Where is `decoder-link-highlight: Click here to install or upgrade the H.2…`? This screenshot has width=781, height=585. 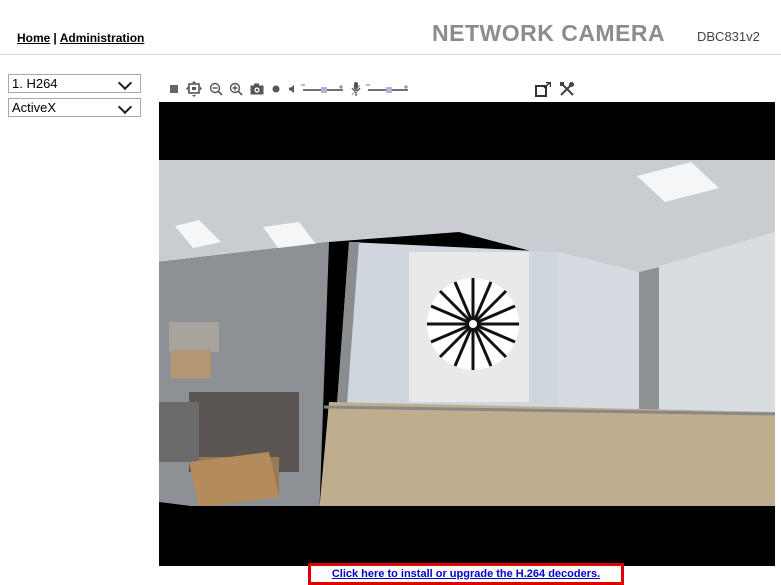 decoder-link-highlight: Click here to install or upgrade the H.2… is located at coordinates (466, 574).